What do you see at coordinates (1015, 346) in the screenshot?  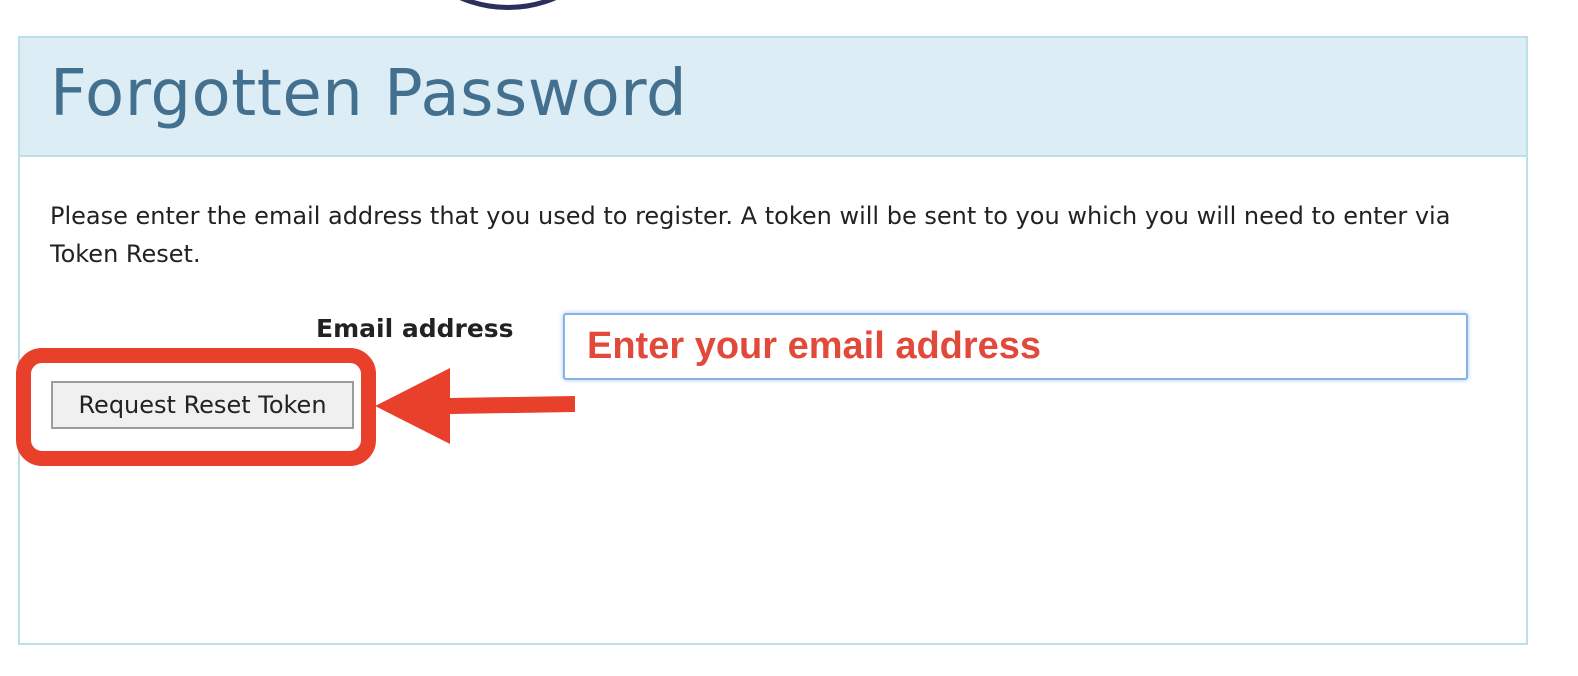 I see `email-field` at bounding box center [1015, 346].